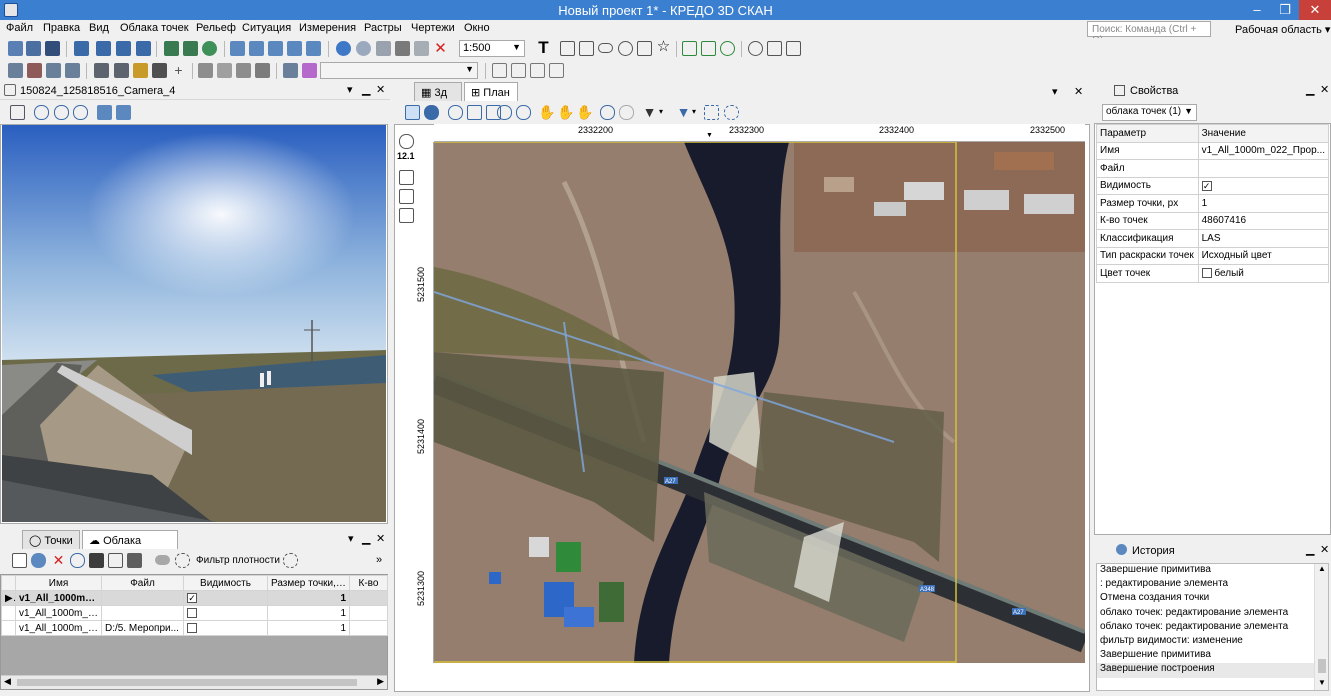  Describe the element at coordinates (216, 28) in the screenshot. I see `menu-relief: Рельеф` at that location.